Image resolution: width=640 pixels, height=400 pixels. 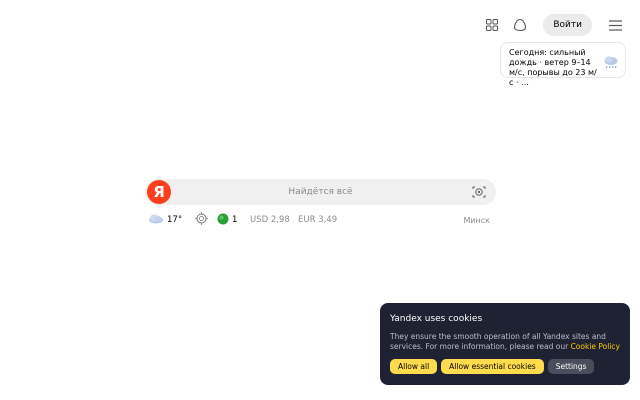 I want to click on temperature-value: 17°, so click(x=175, y=220).